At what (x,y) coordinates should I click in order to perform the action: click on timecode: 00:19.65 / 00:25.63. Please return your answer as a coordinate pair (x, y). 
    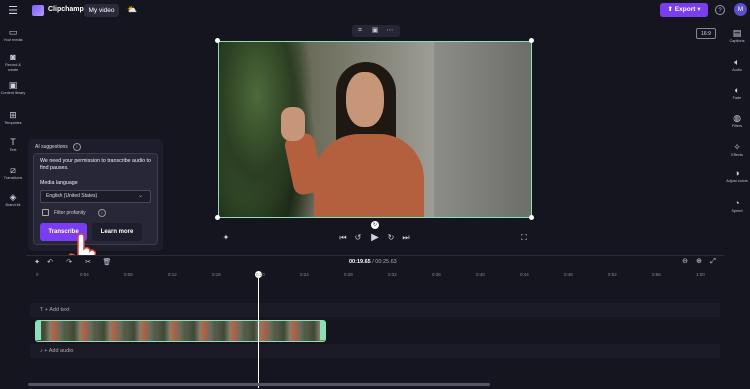
    Looking at the image, I should click on (373, 262).